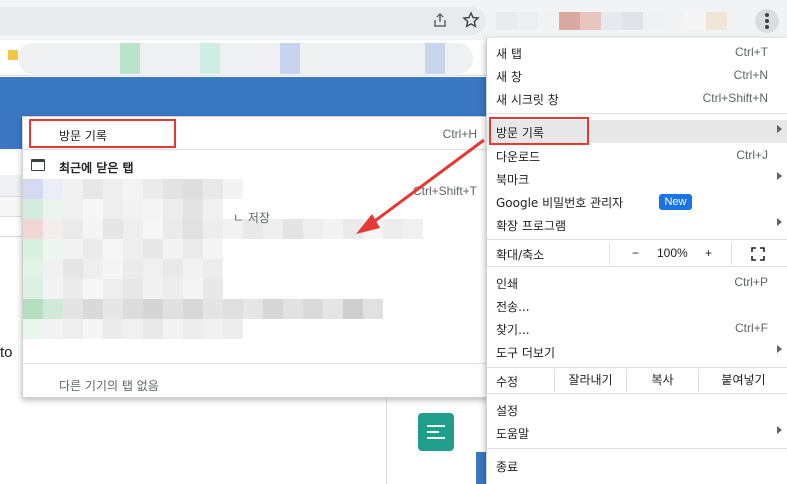  What do you see at coordinates (758, 254) in the screenshot?
I see `fullscreen-icon` at bounding box center [758, 254].